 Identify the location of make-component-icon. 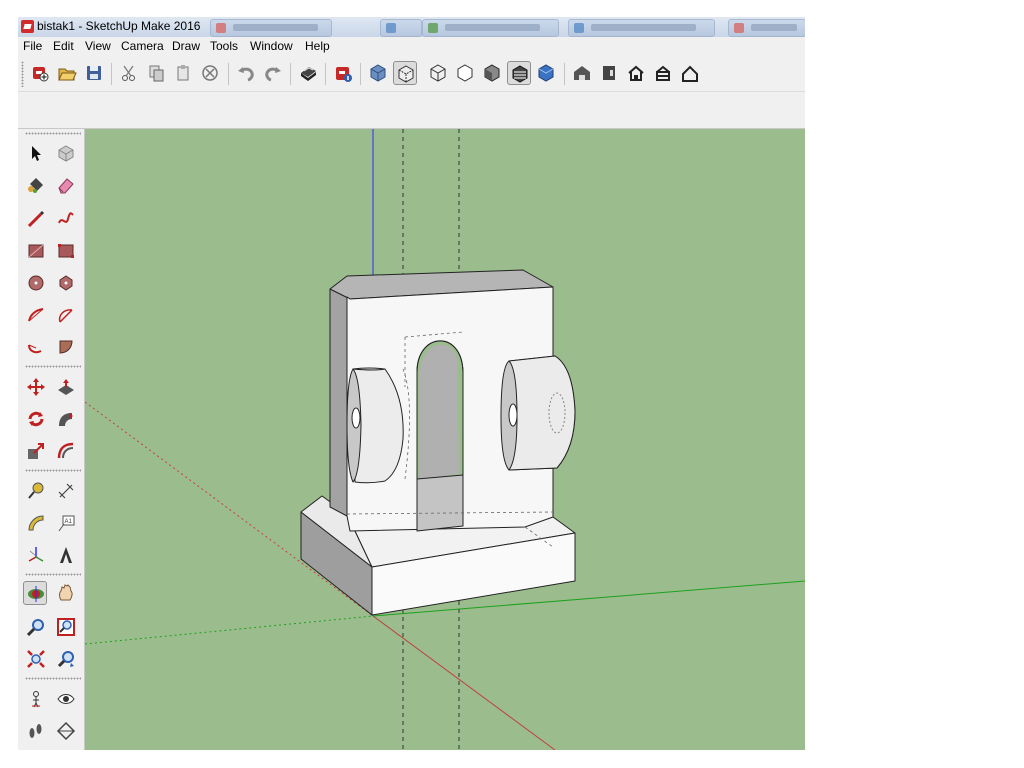
(66, 153).